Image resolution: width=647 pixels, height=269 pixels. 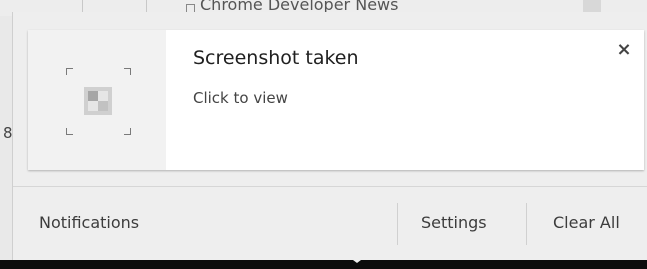 I want to click on notification-title: Screenshot taken, so click(x=276, y=58).